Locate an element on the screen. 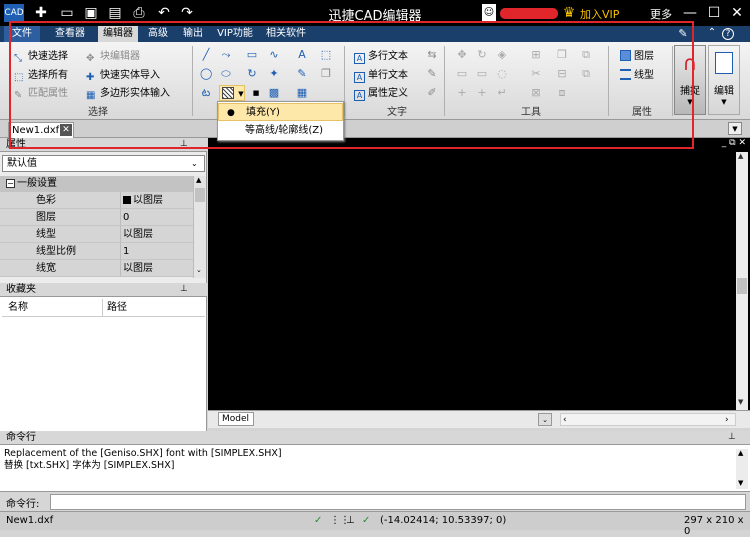 This screenshot has height=537, width=750. edit-button: 编辑 ▼ is located at coordinates (724, 80).